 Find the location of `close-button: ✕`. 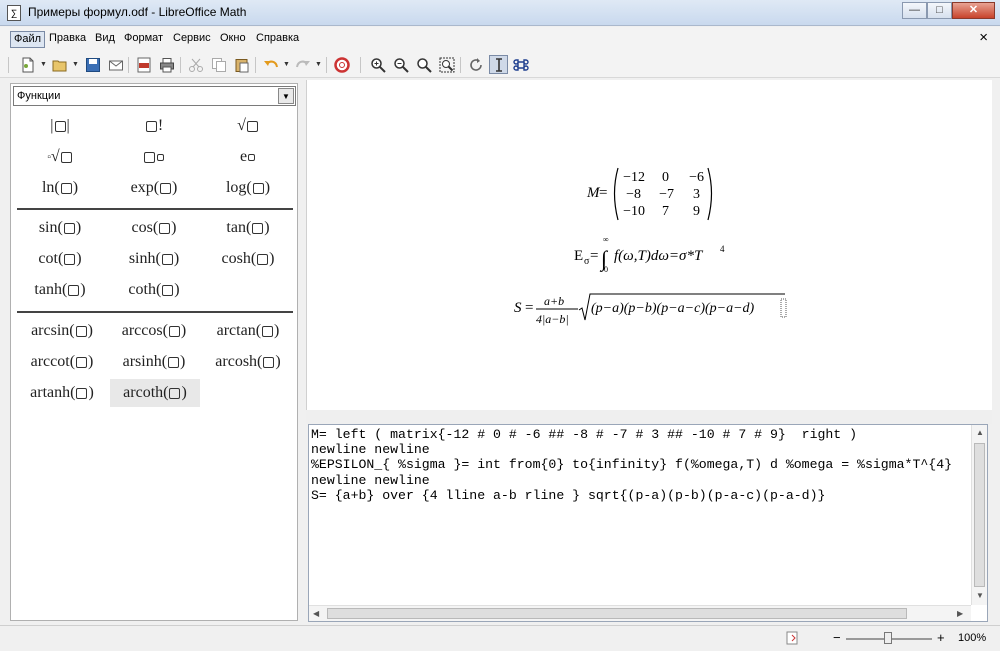

close-button: ✕ is located at coordinates (973, 10).